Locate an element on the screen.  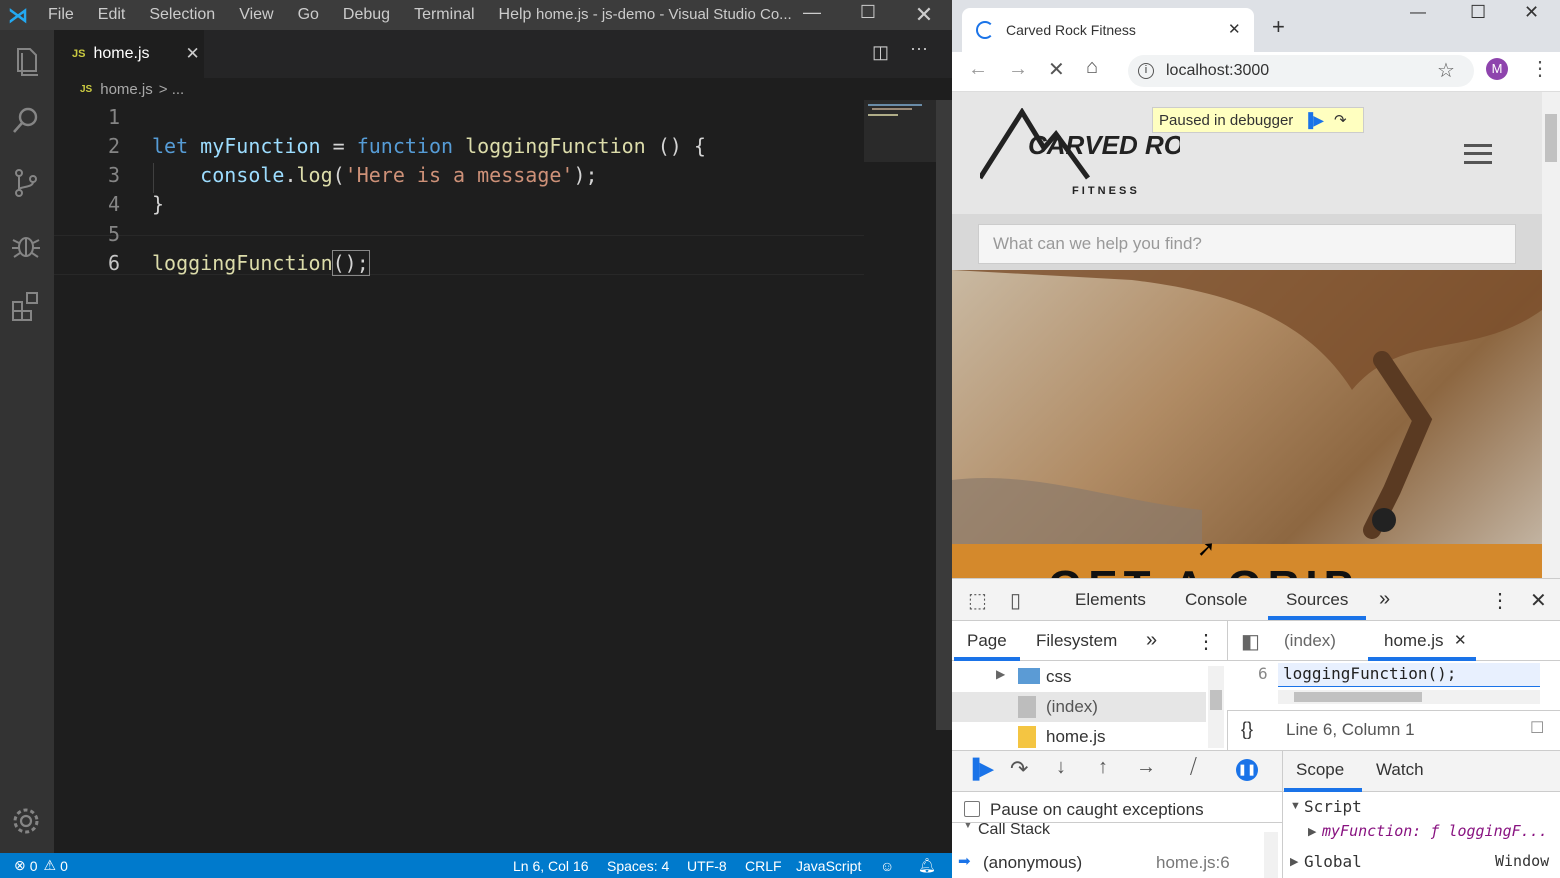
callstack-scrollbar is located at coordinates (1271, 855).